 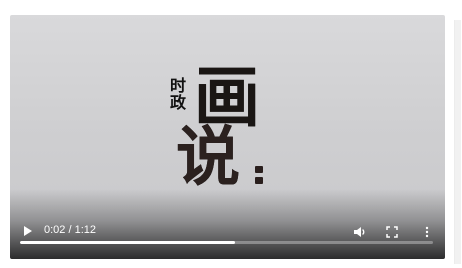 What do you see at coordinates (127, 242) in the screenshot?
I see `progress-fill` at bounding box center [127, 242].